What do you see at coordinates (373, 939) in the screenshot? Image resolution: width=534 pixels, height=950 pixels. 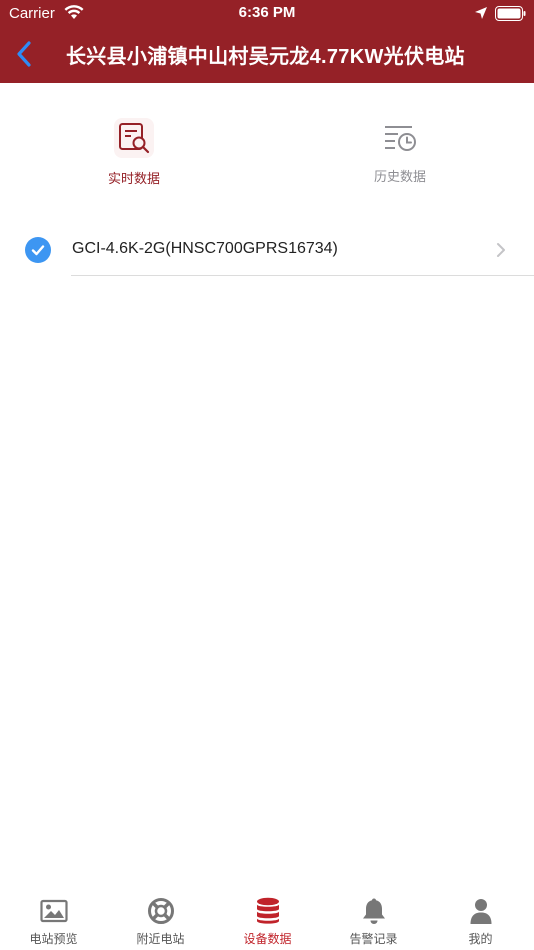 I see `tabbar-label: 告警记录` at bounding box center [373, 939].